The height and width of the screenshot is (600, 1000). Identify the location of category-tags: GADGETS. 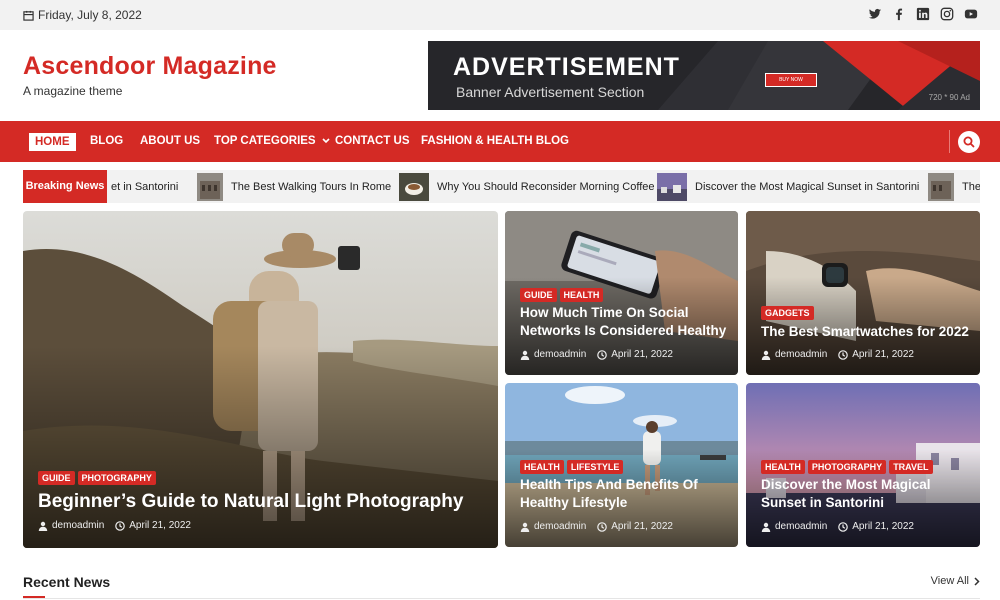
(787, 313).